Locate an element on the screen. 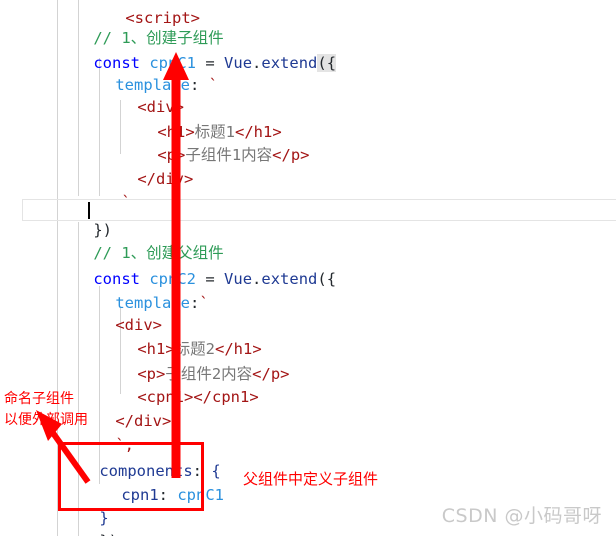  csdn-watermark: CSDN @小码哥呀 is located at coordinates (521, 516).